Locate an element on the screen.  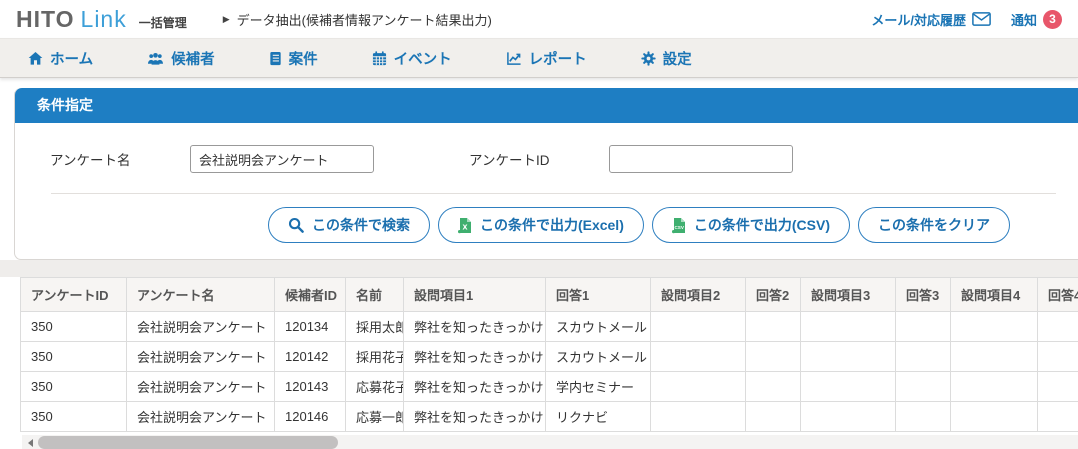
home-icon is located at coordinates (35, 58).